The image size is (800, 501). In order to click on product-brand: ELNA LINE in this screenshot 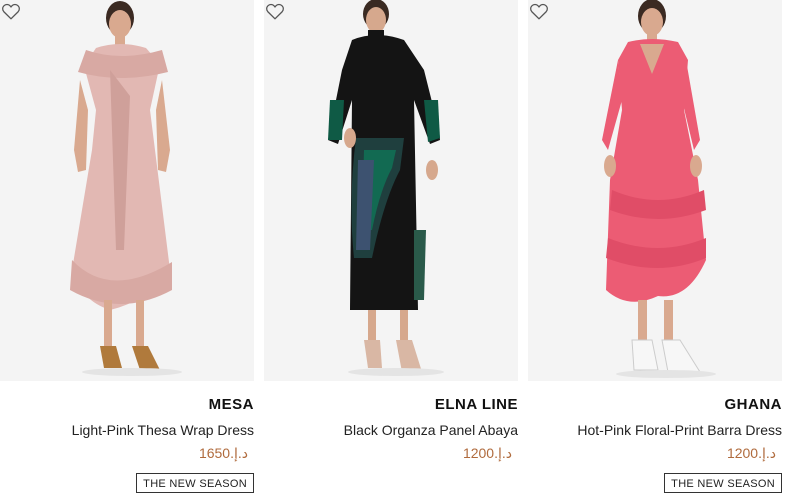, I will do `click(476, 404)`.